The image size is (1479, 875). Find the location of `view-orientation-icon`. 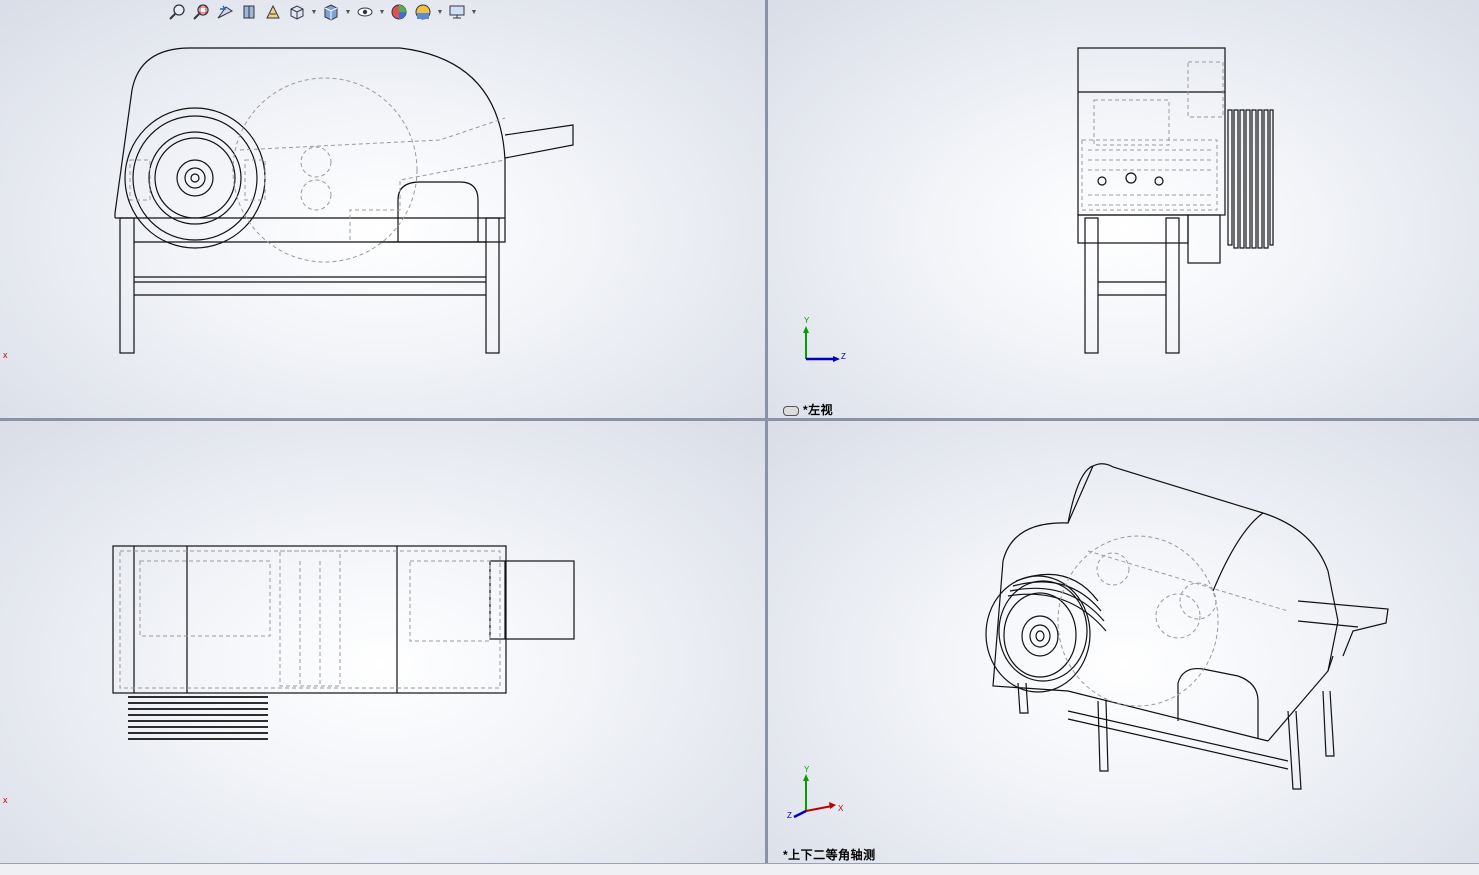

view-orientation-icon is located at coordinates (297, 12).